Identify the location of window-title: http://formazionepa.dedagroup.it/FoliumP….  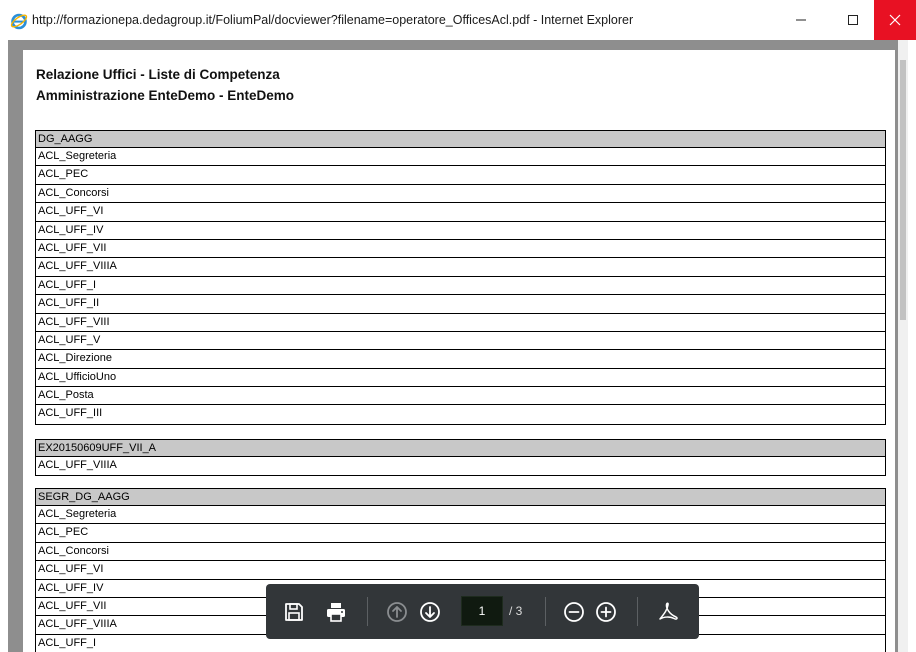
(333, 20).